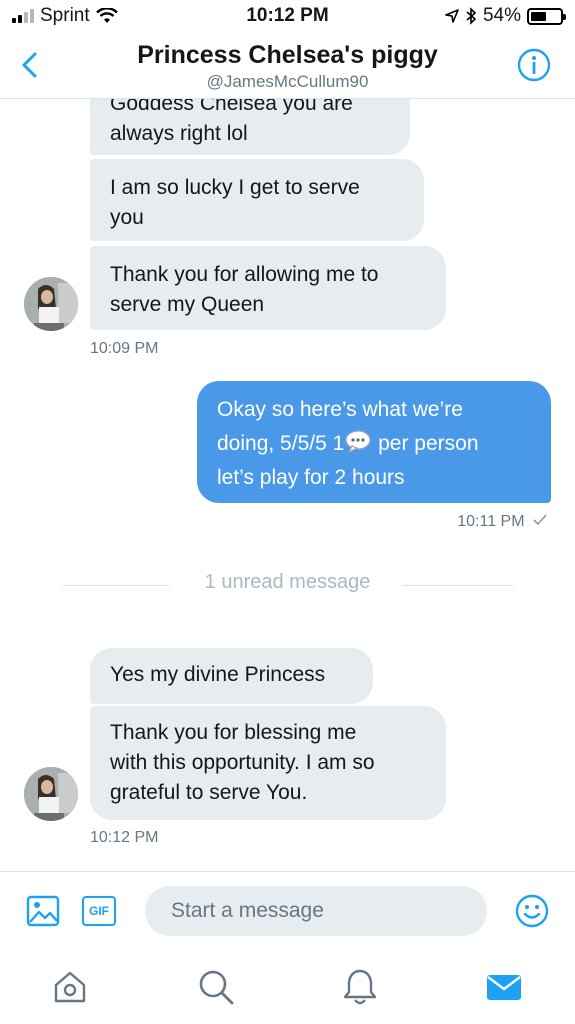  Describe the element at coordinates (244, 274) in the screenshot. I see `message-text: Thank you for allowing me to` at that location.